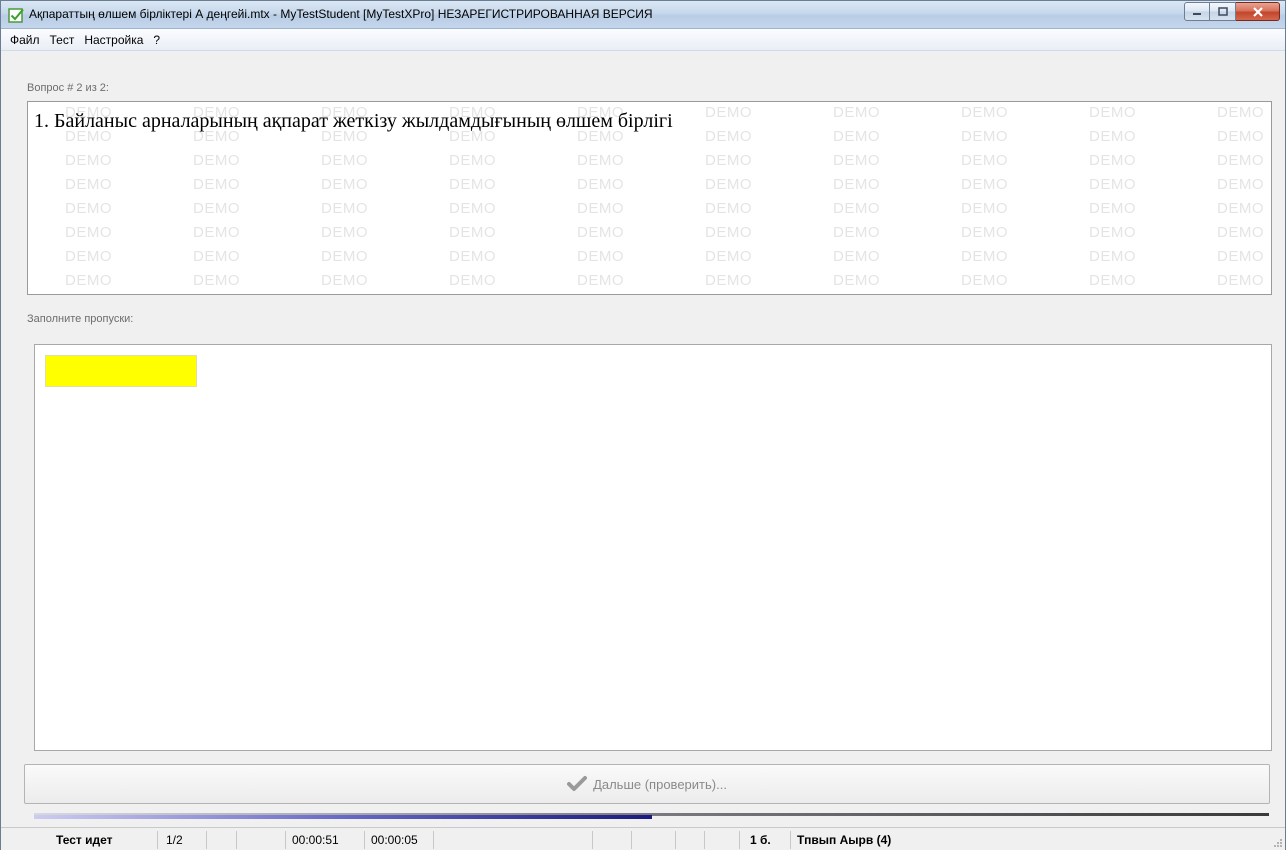  Describe the element at coordinates (113, 40) in the screenshot. I see `menu-settings: Настройка` at that location.